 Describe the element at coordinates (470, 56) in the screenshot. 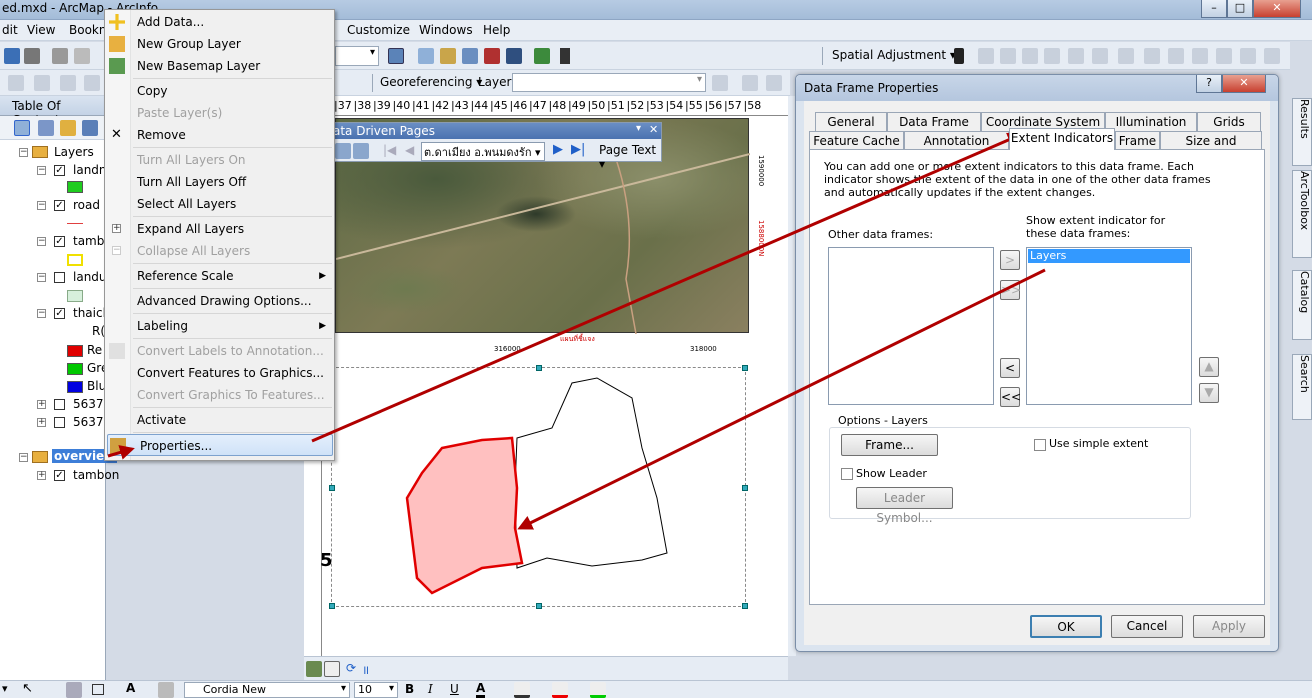

I see `search-window-icon` at that location.